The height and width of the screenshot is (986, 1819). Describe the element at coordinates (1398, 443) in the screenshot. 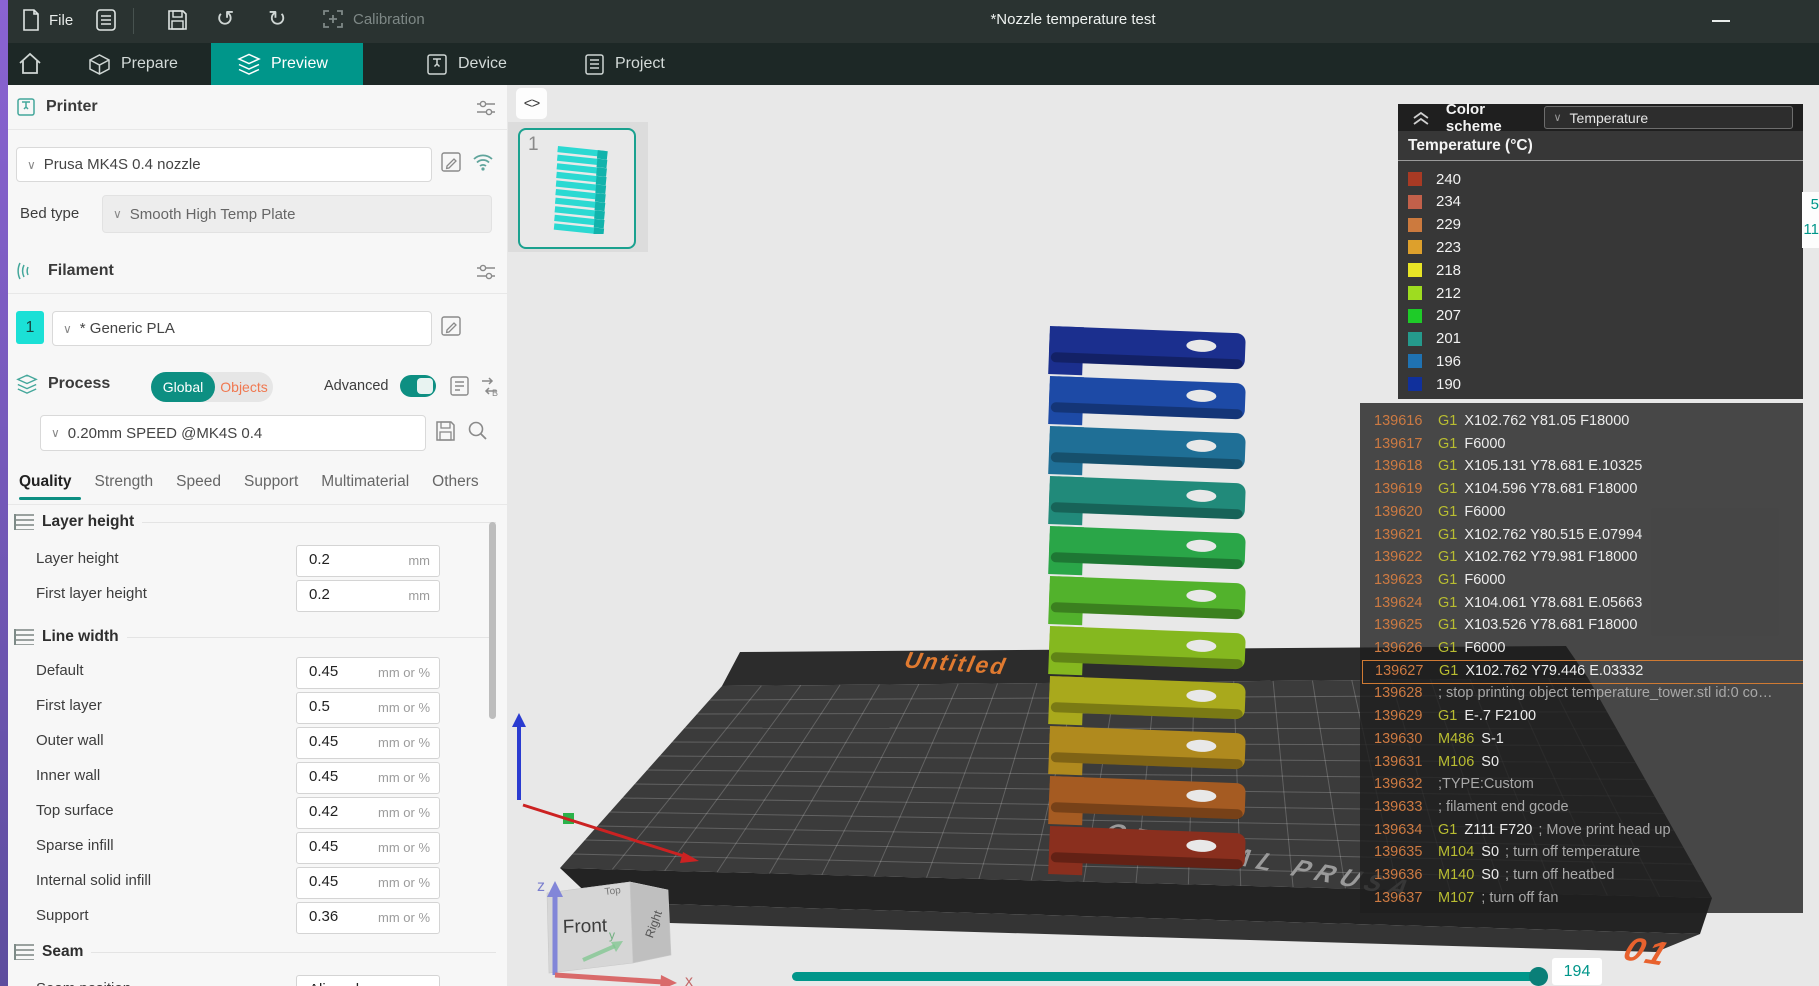

I see `gcode-line-number: 139617` at that location.